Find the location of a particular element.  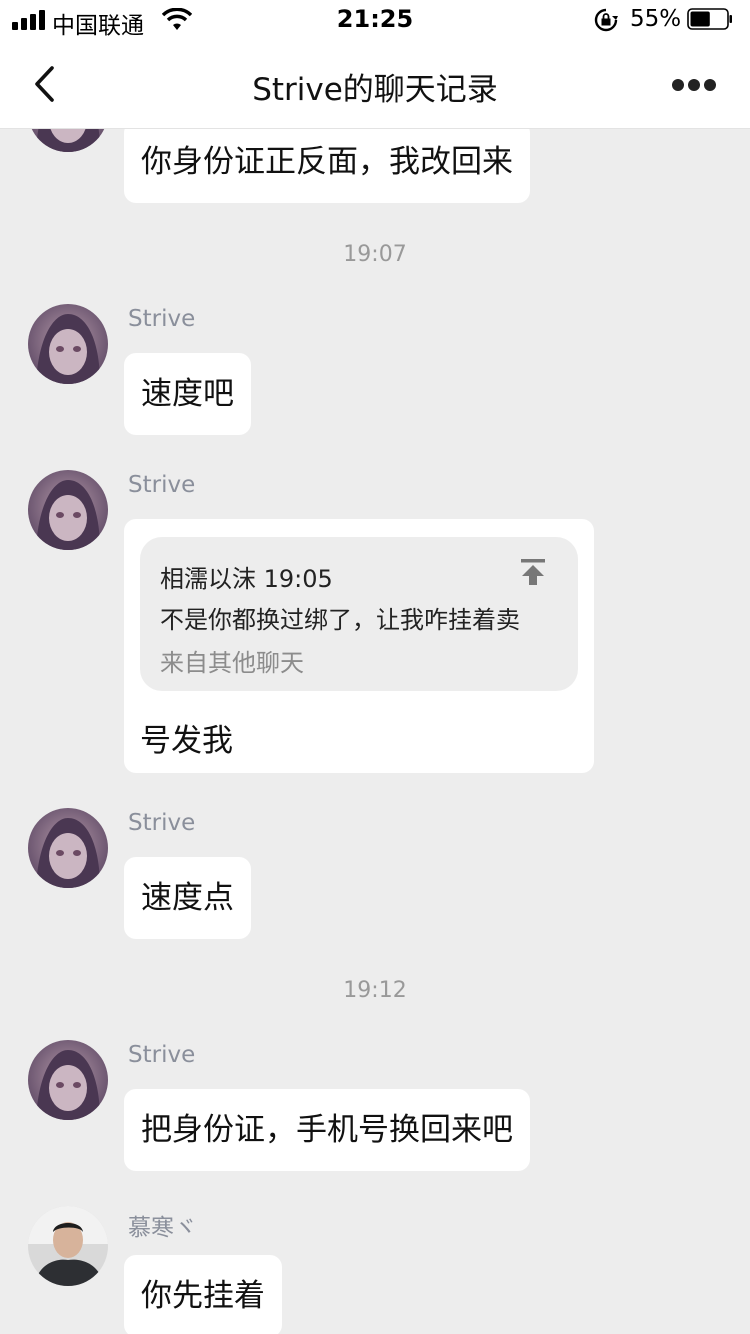

quote-source: 来自其他聊天 is located at coordinates (232, 663).